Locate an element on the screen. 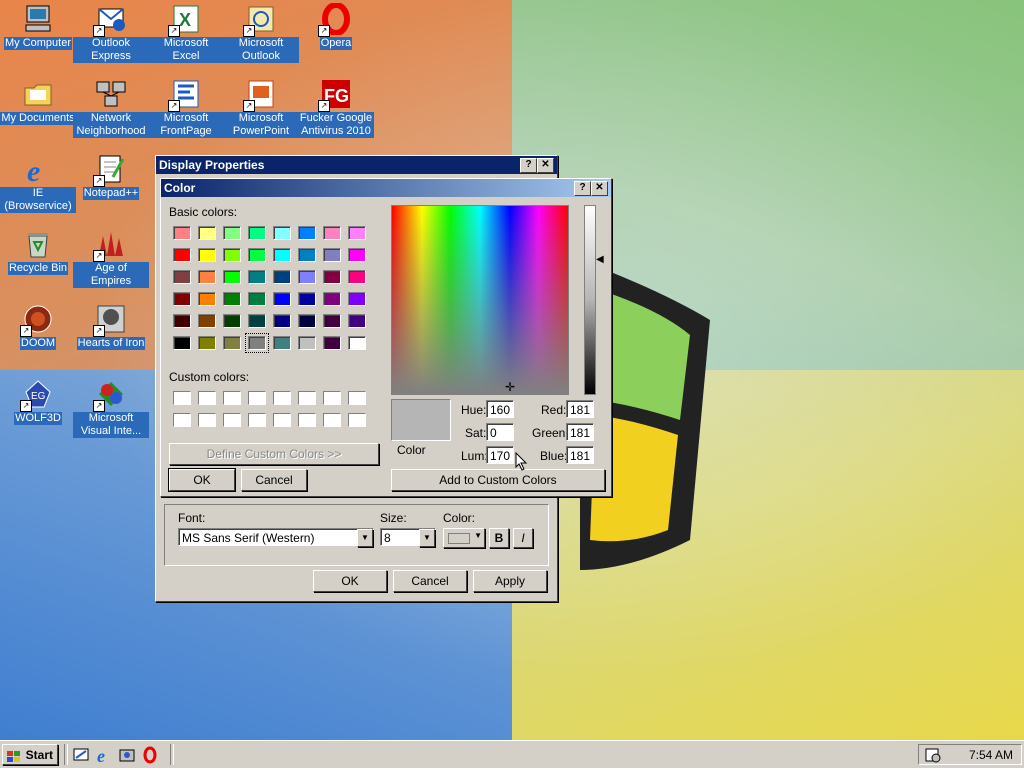 This screenshot has height=770, width=1024. start-button: Start is located at coordinates (30, 754).